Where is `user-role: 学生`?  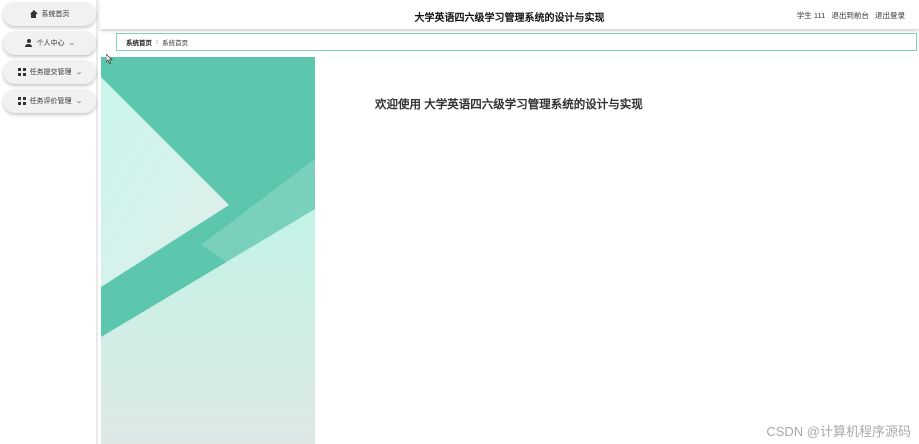
user-role: 学生 is located at coordinates (804, 15).